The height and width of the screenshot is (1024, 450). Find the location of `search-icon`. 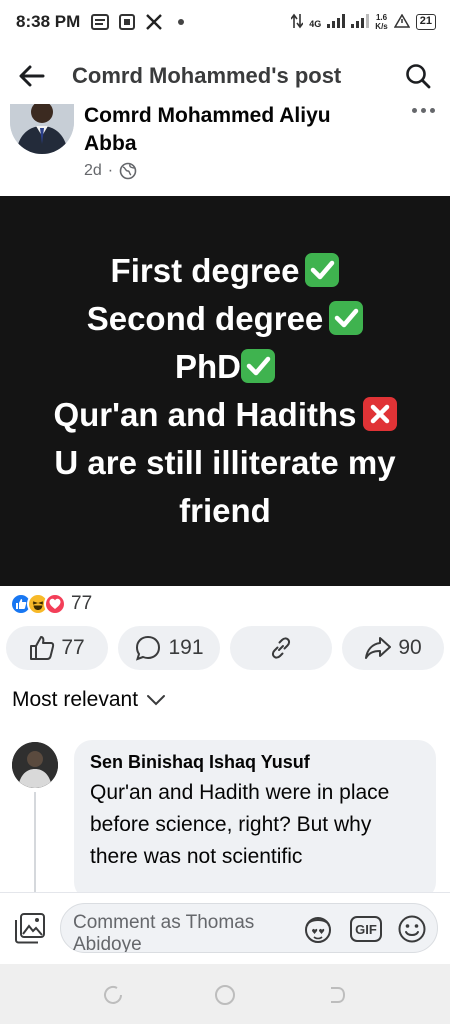

search-icon is located at coordinates (418, 76).